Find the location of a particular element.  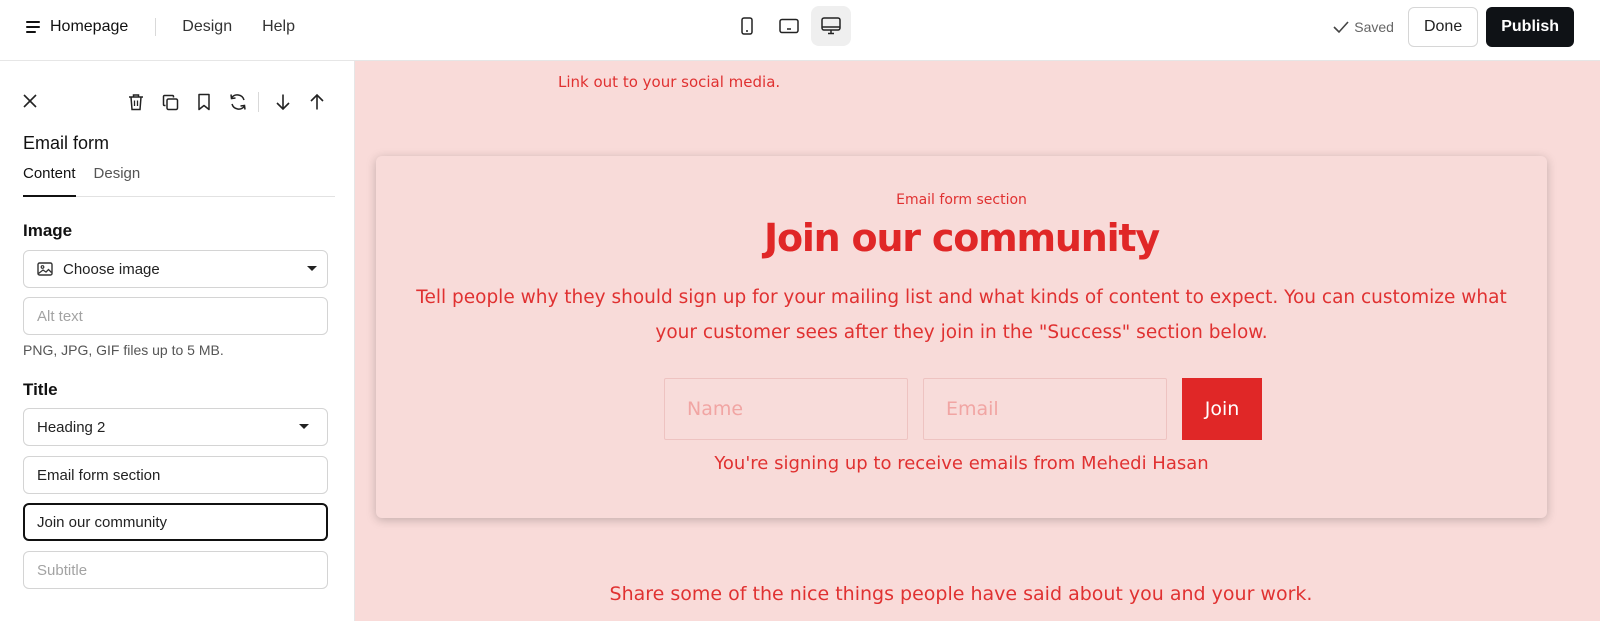

refresh-icon is located at coordinates (238, 102).